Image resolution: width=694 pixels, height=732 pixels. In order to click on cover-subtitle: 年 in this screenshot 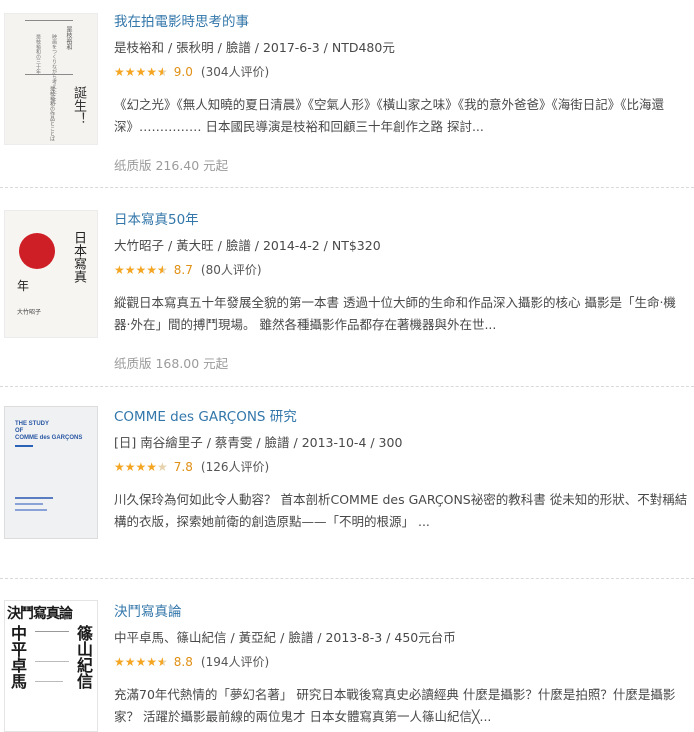, I will do `click(23, 286)`.